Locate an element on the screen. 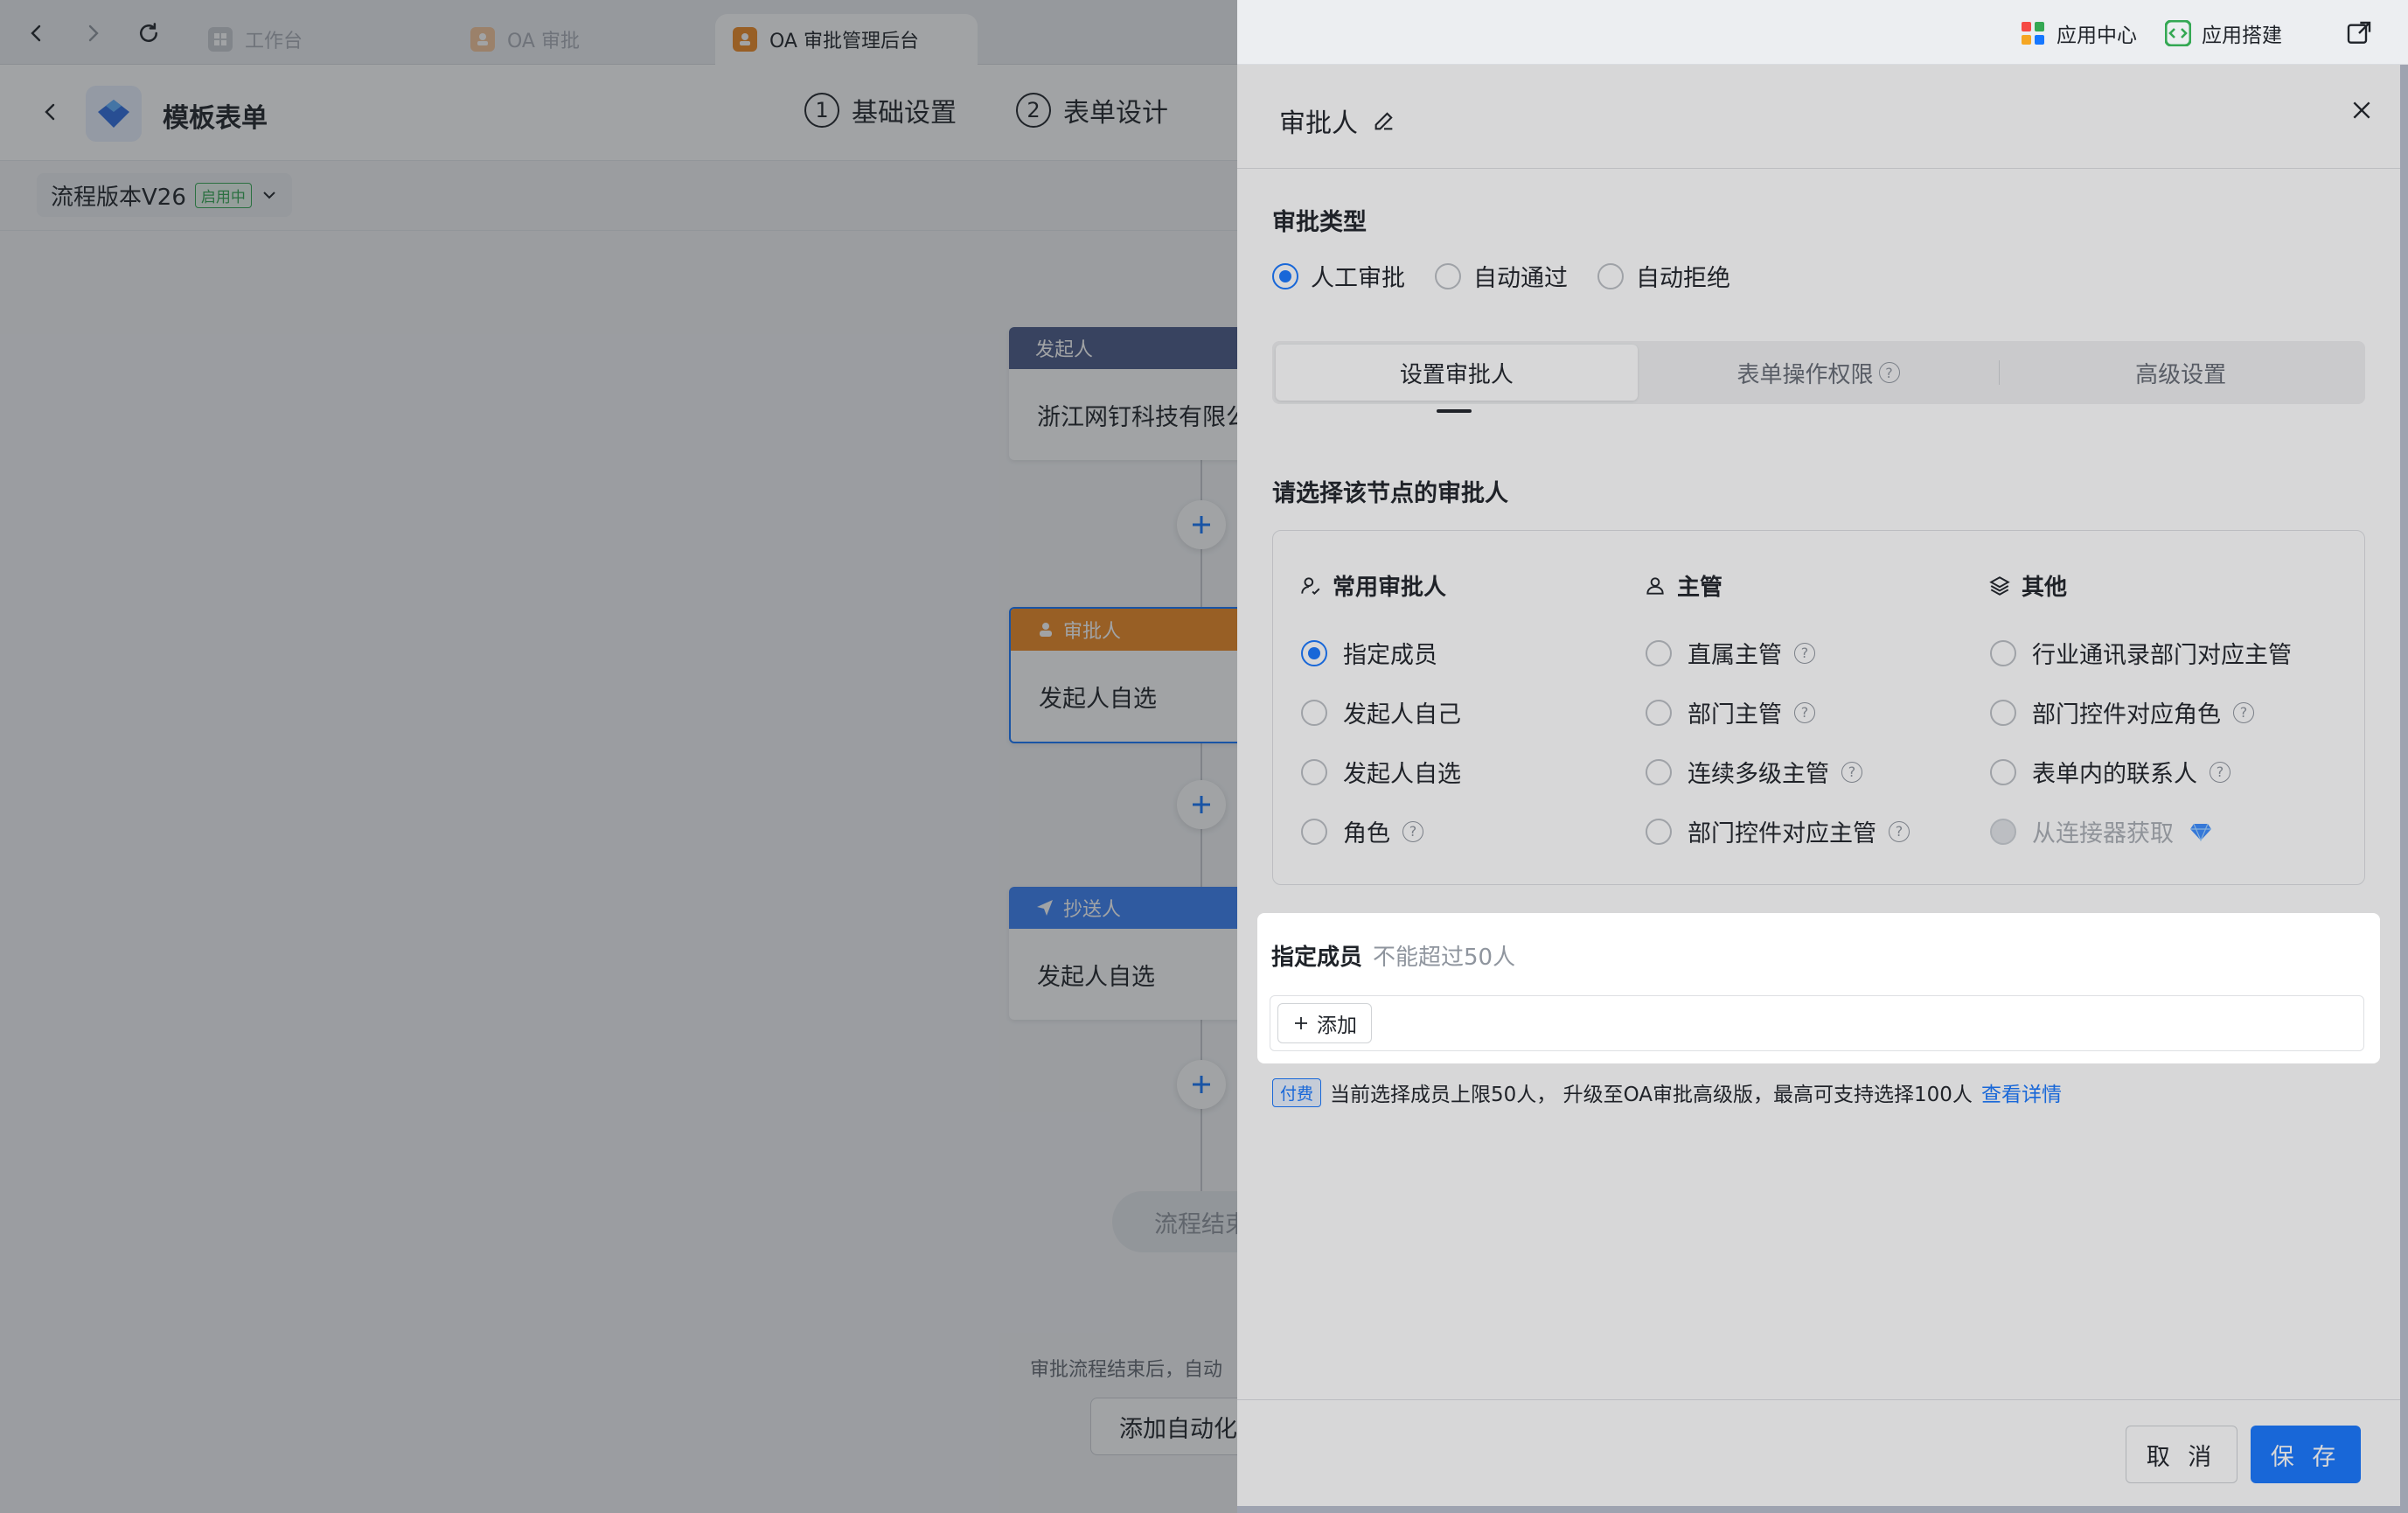 This screenshot has width=2408, height=1513. tab-advanced-settings: 高级设置 is located at coordinates (2181, 373).